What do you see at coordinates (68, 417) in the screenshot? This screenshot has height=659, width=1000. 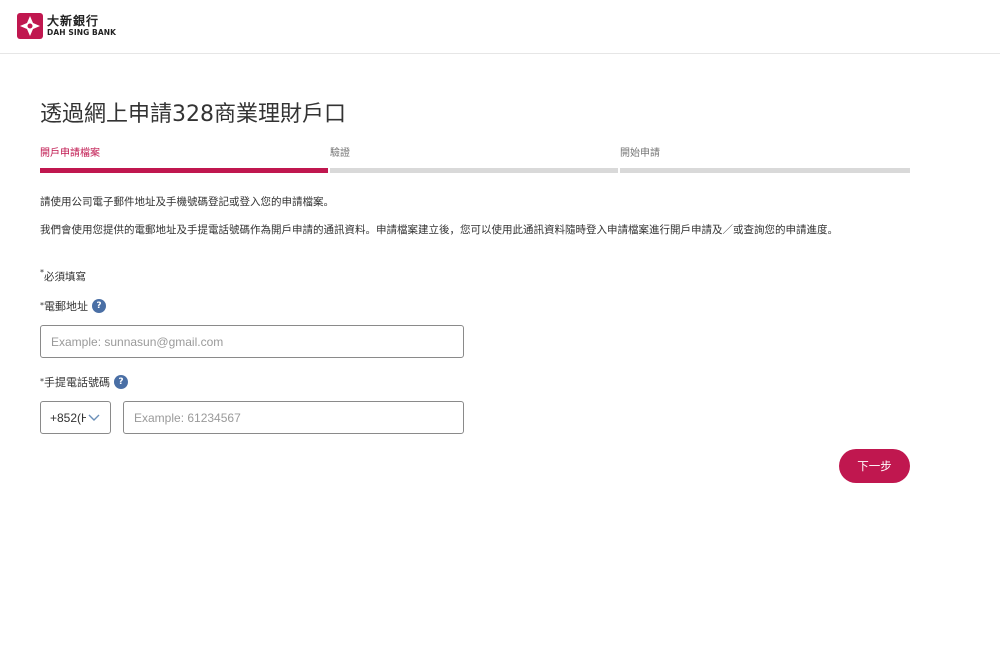 I see `country-code-value: +852(HK)` at bounding box center [68, 417].